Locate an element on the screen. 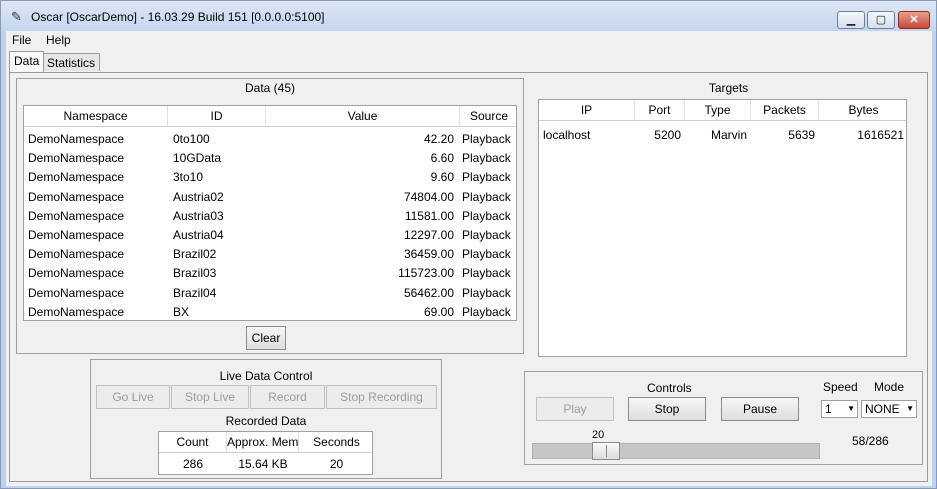  progress-counter: 58/286 is located at coordinates (870, 441).